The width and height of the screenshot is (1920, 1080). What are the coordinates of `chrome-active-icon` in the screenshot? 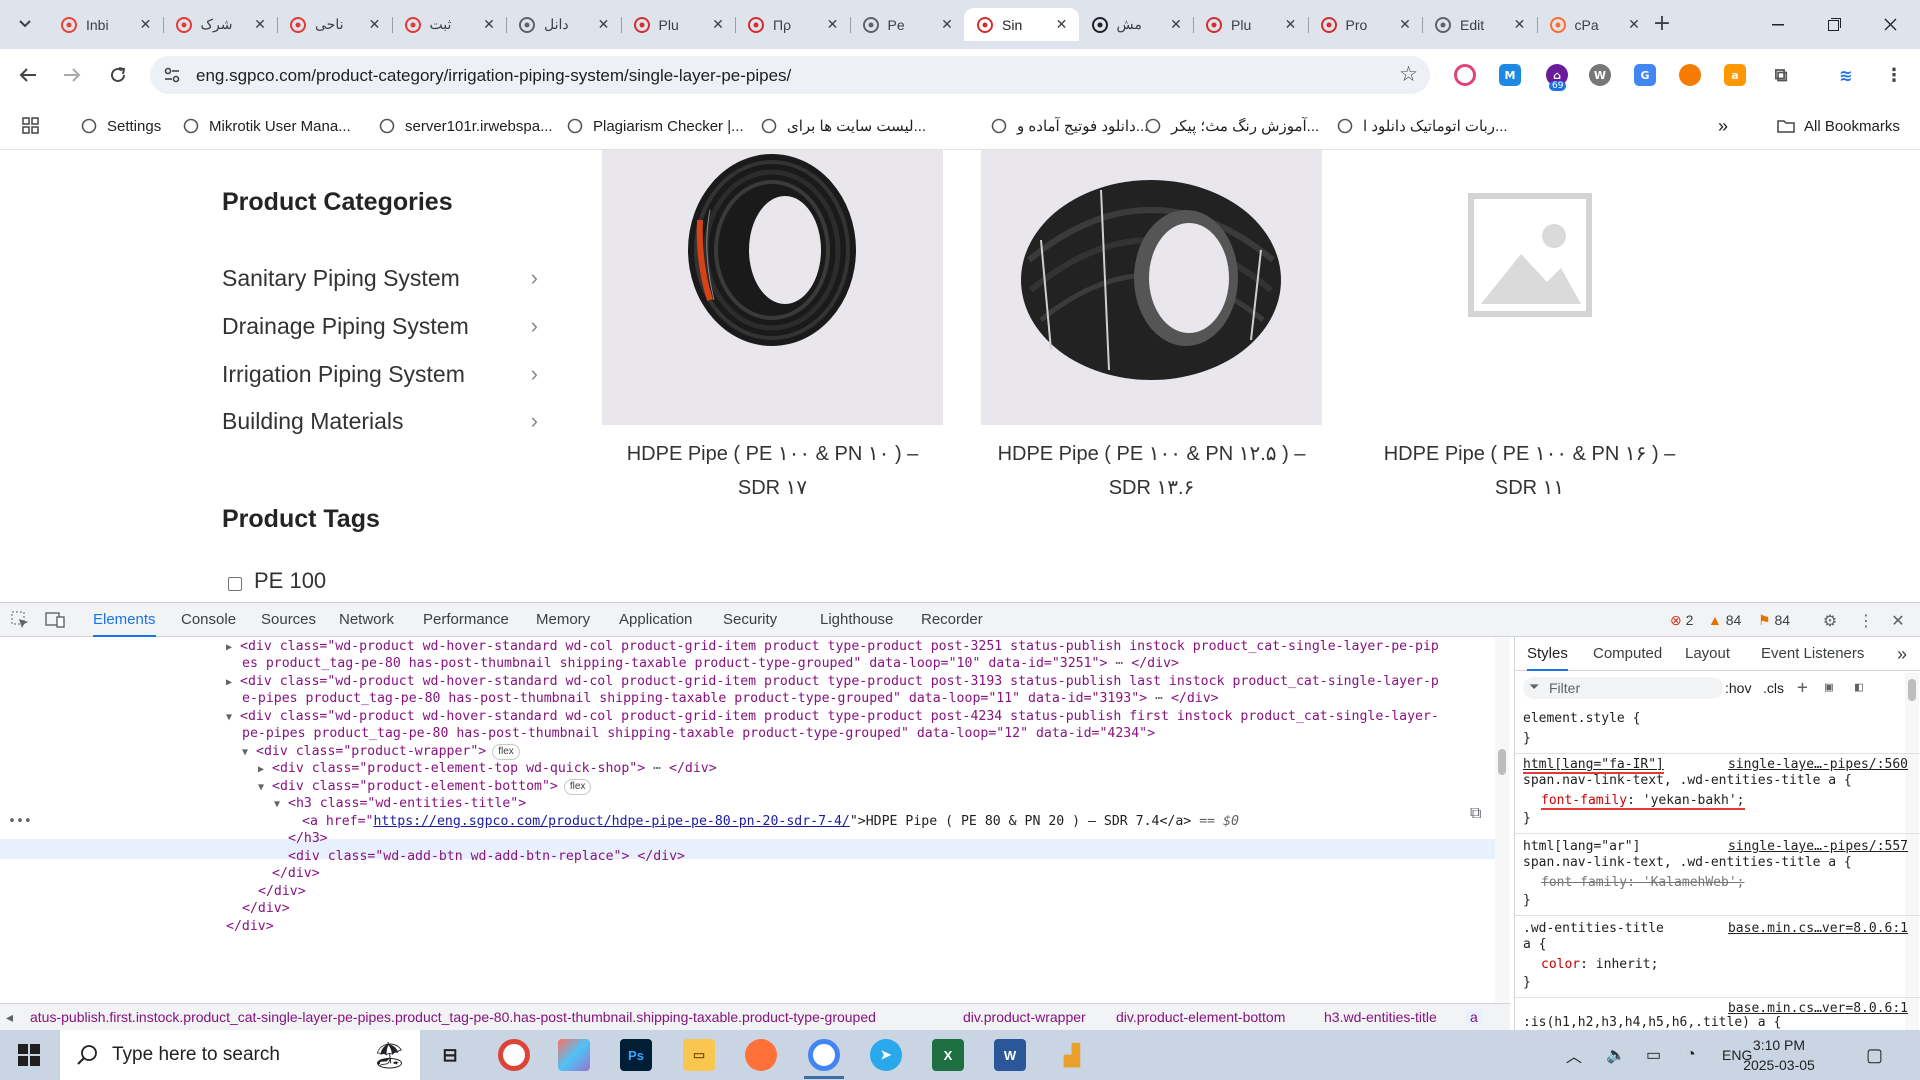 It's located at (824, 1055).